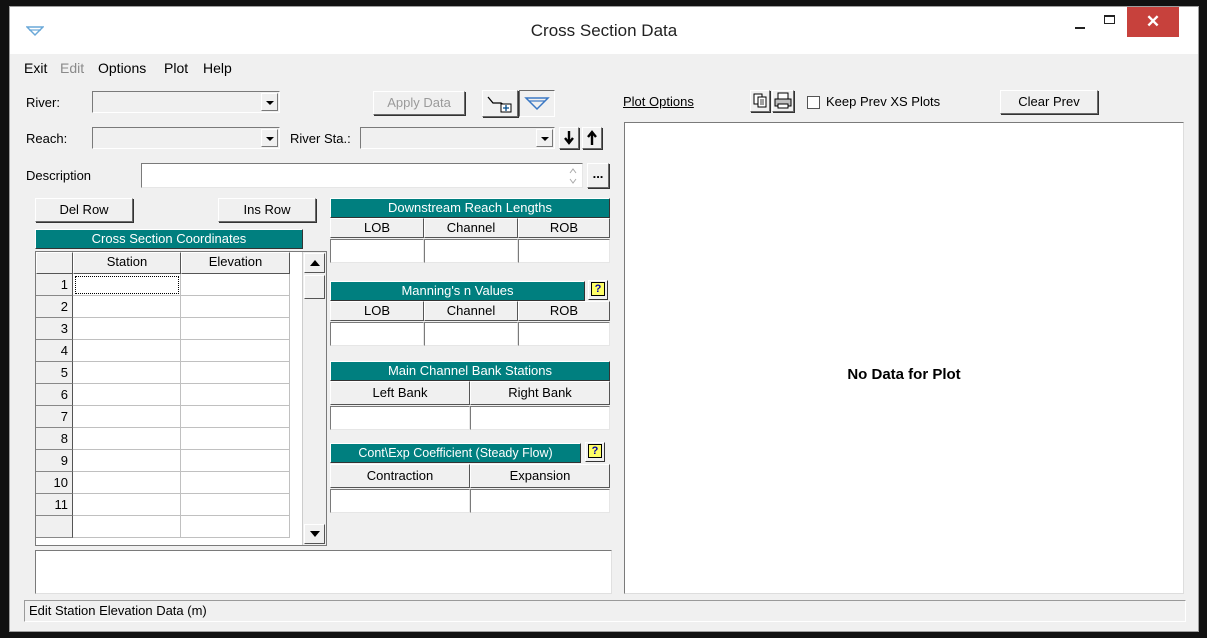 The width and height of the screenshot is (1207, 638). I want to click on maximize-button, so click(1110, 22).